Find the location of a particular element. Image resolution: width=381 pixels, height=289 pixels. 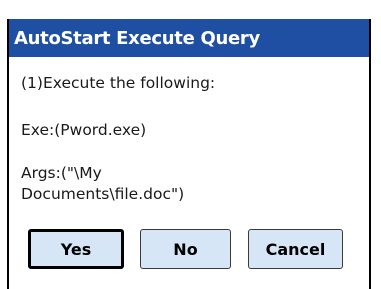

dialog-border-left is located at coordinates (8, 154).